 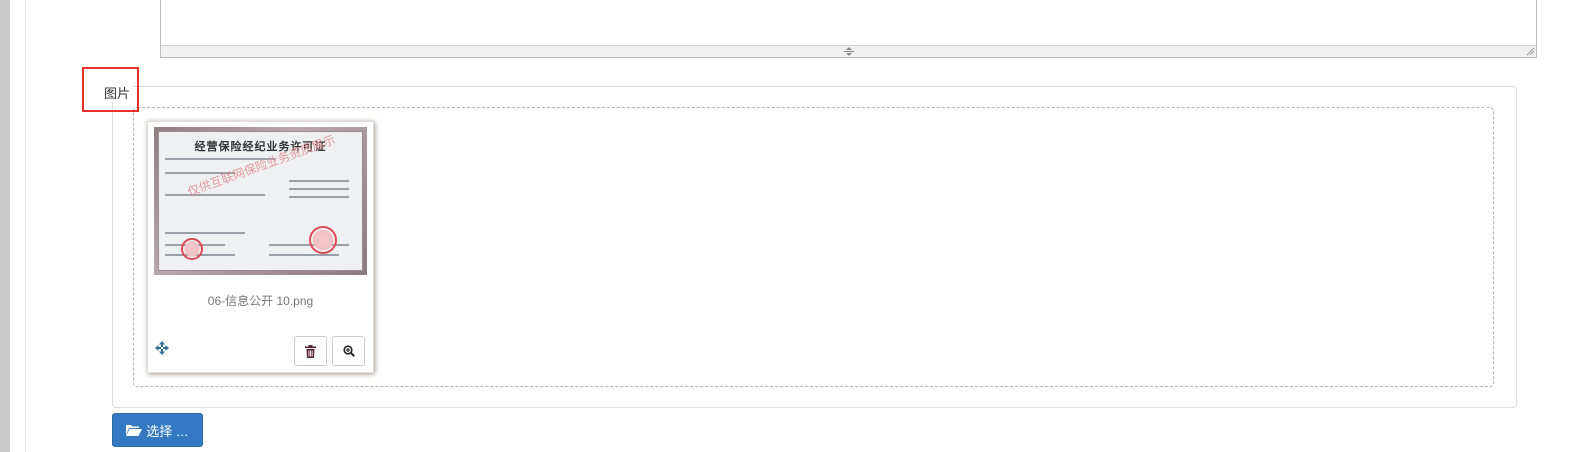 I want to click on move-icon, so click(x=162, y=348).